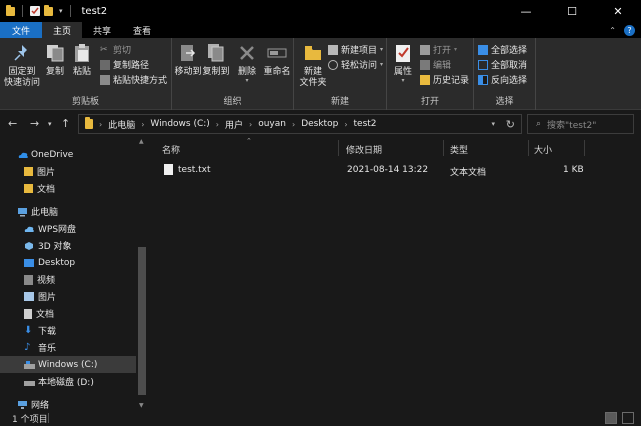 The height and width of the screenshot is (426, 641). I want to click on nav-item-onedrive-documents: 文档, so click(68, 188).